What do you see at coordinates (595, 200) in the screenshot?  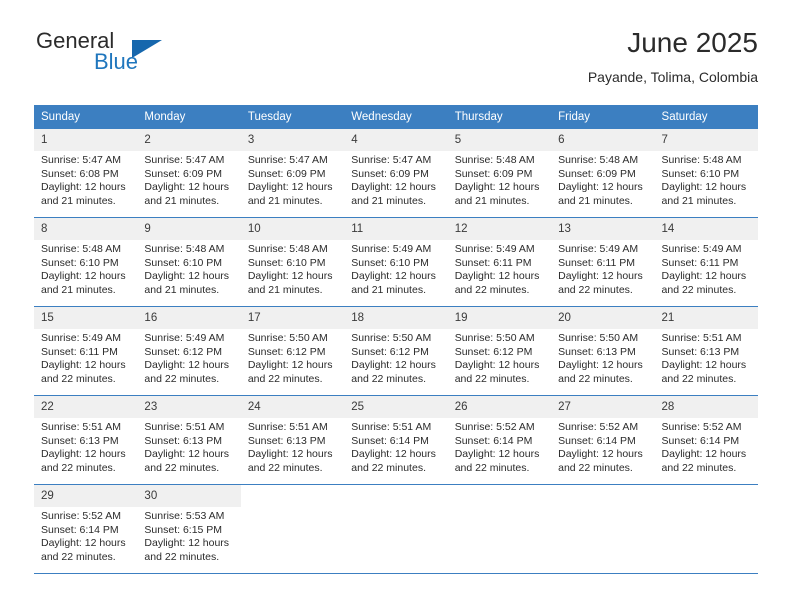 I see `daylight-text-line2: and 21 minutes.` at bounding box center [595, 200].